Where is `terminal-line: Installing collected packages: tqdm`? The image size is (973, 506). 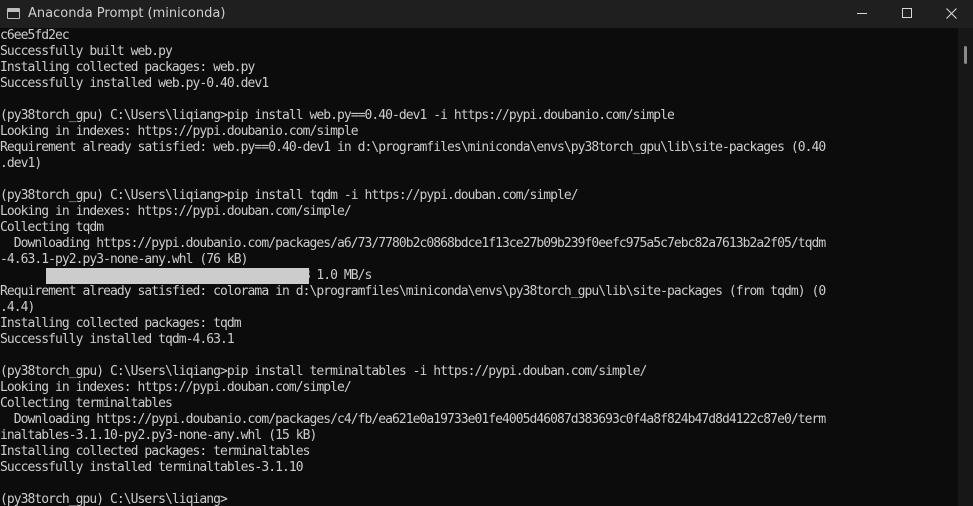 terminal-line: Installing collected packages: tqdm is located at coordinates (121, 323).